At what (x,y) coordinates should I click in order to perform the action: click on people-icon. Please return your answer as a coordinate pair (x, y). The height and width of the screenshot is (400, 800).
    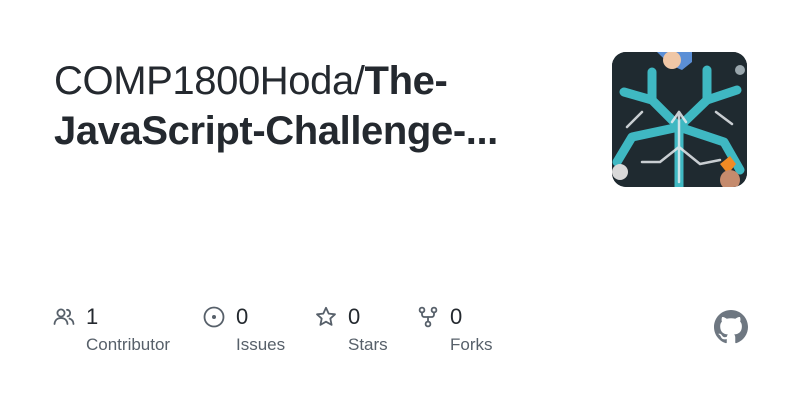
    Looking at the image, I should click on (64, 316).